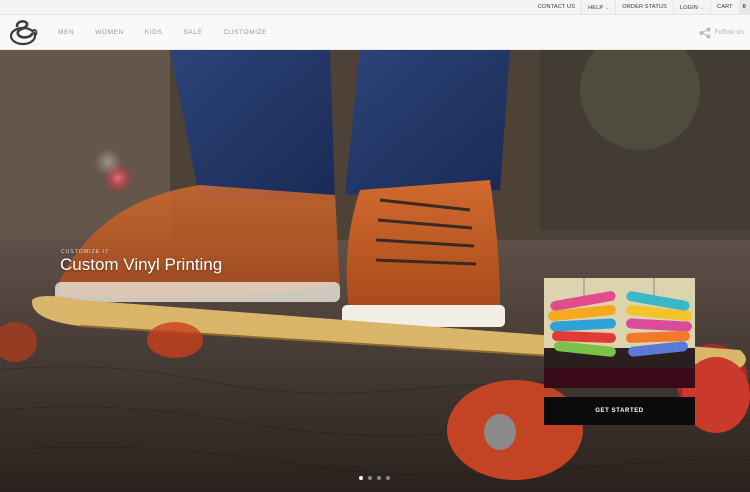 This screenshot has height=492, width=750. I want to click on login-label: LOGIN, so click(689, 7).